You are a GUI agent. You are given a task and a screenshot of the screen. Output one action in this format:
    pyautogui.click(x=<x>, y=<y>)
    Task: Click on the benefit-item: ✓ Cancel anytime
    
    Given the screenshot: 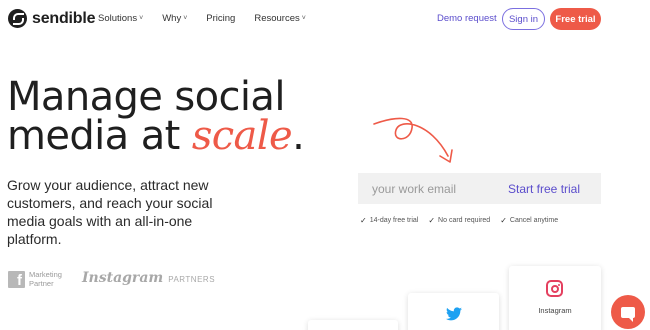 What is the action you would take?
    pyautogui.click(x=529, y=220)
    